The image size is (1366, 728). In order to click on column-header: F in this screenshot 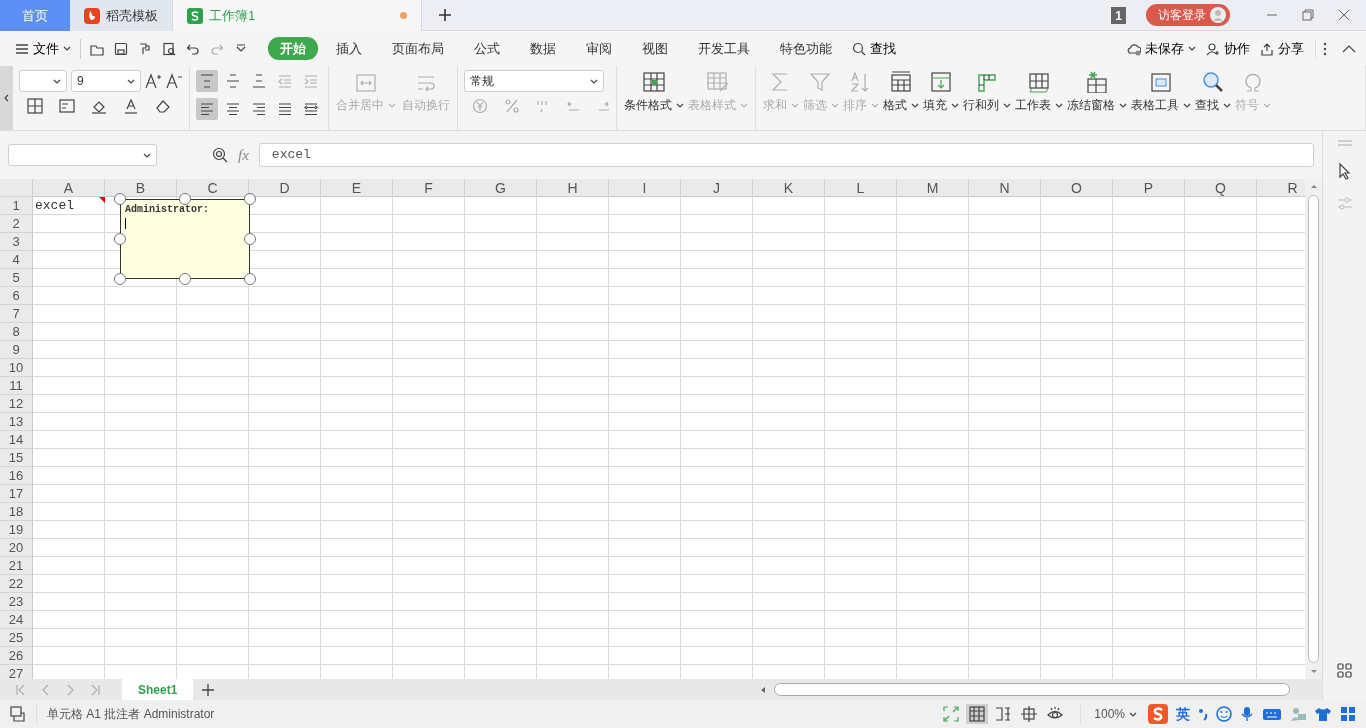, I will do `click(429, 188)`.